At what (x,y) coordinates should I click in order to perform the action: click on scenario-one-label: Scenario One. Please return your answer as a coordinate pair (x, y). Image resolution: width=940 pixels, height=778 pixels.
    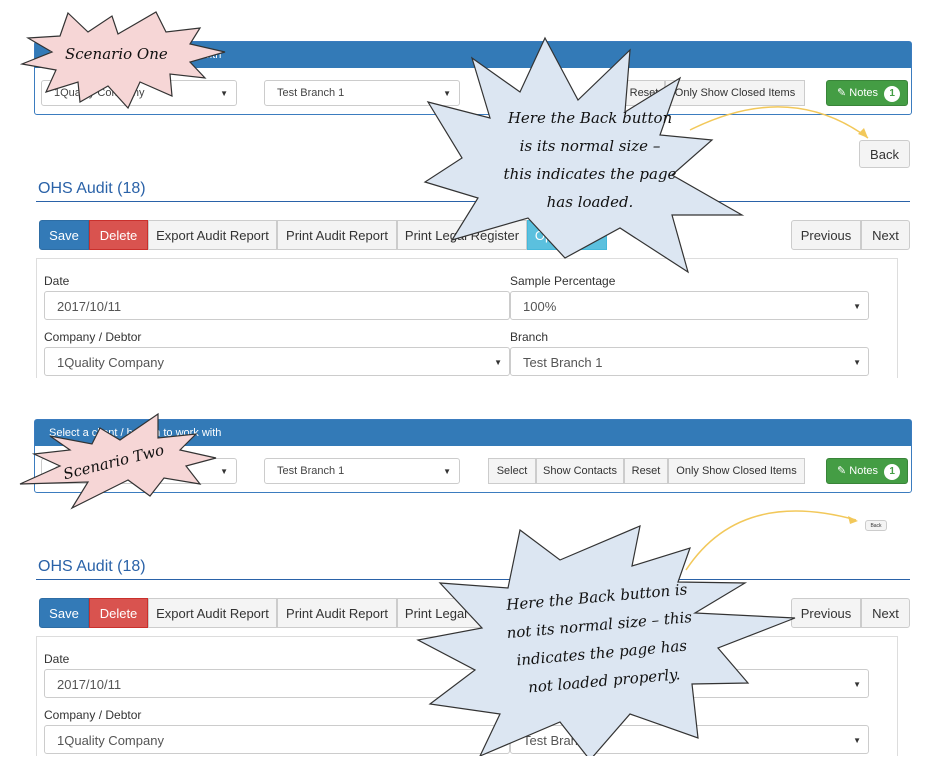
    Looking at the image, I should click on (116, 54).